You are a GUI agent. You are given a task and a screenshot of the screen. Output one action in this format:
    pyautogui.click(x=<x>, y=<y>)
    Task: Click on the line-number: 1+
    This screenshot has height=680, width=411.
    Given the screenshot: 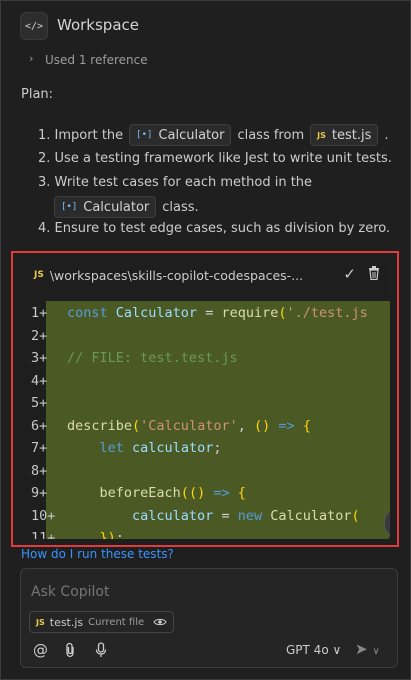 What is the action you would take?
    pyautogui.click(x=39, y=313)
    